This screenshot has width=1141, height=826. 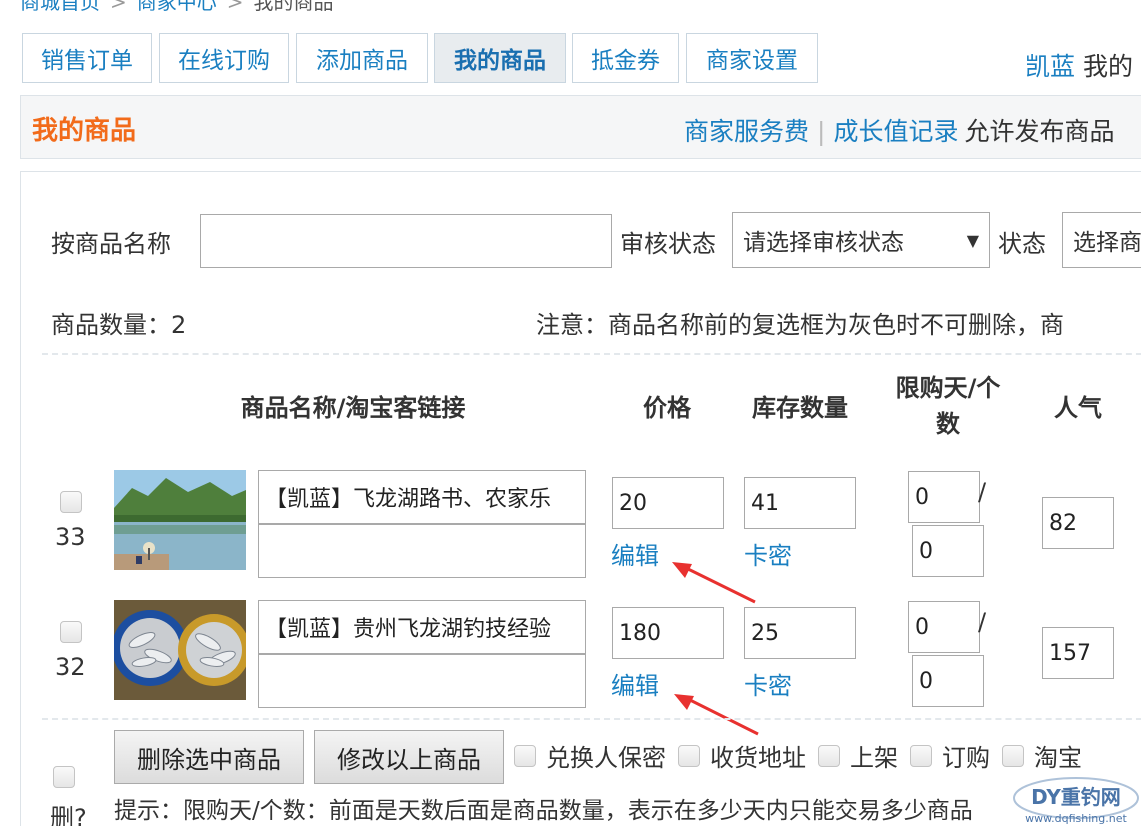 What do you see at coordinates (948, 406) in the screenshot?
I see `column-header-limit: 限购天/个 数` at bounding box center [948, 406].